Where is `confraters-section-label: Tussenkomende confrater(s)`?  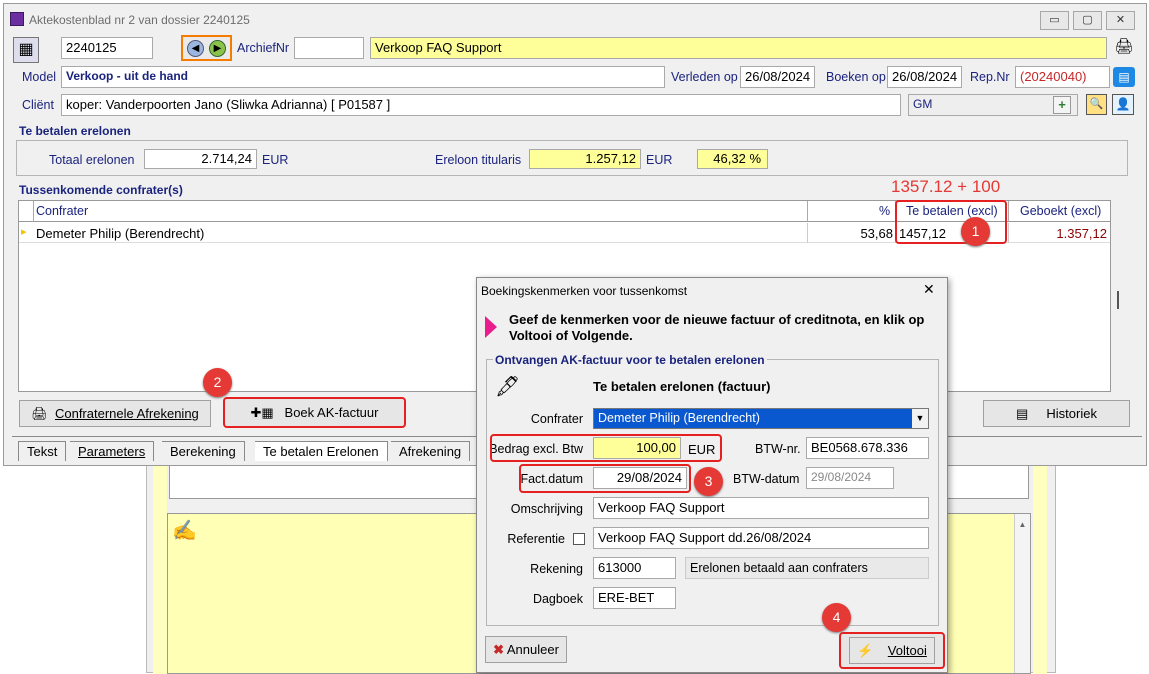
confraters-section-label: Tussenkomende confrater(s) is located at coordinates (101, 190).